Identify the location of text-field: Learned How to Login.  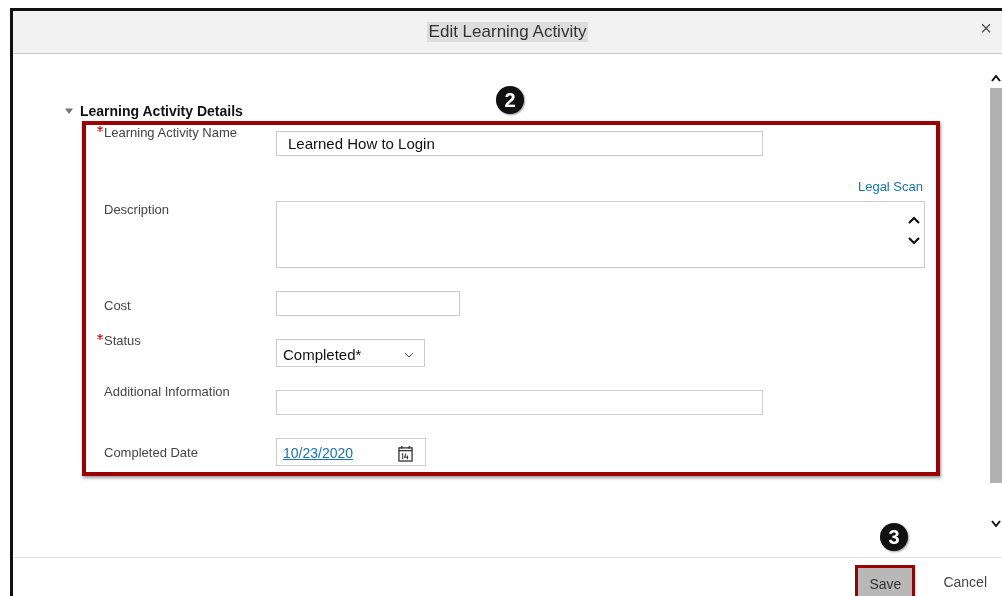
(519, 143).